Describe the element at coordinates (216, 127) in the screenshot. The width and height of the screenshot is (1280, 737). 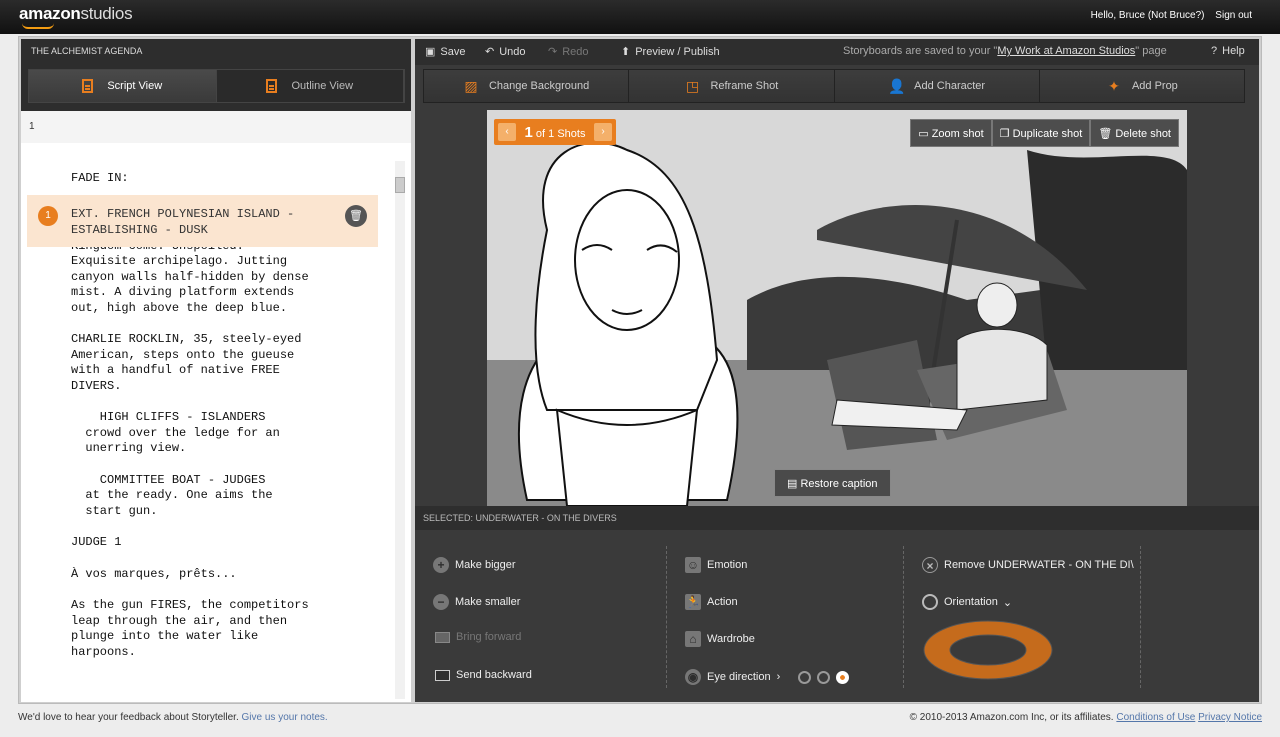
I see `page-number: 1` at that location.